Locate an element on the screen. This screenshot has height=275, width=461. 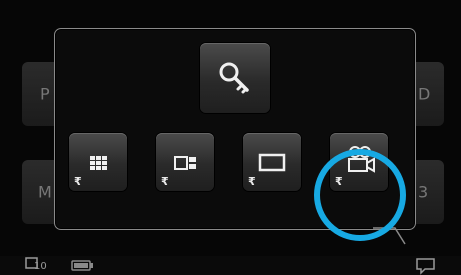
bg-menu-item-label: M is located at coordinates (45, 192).